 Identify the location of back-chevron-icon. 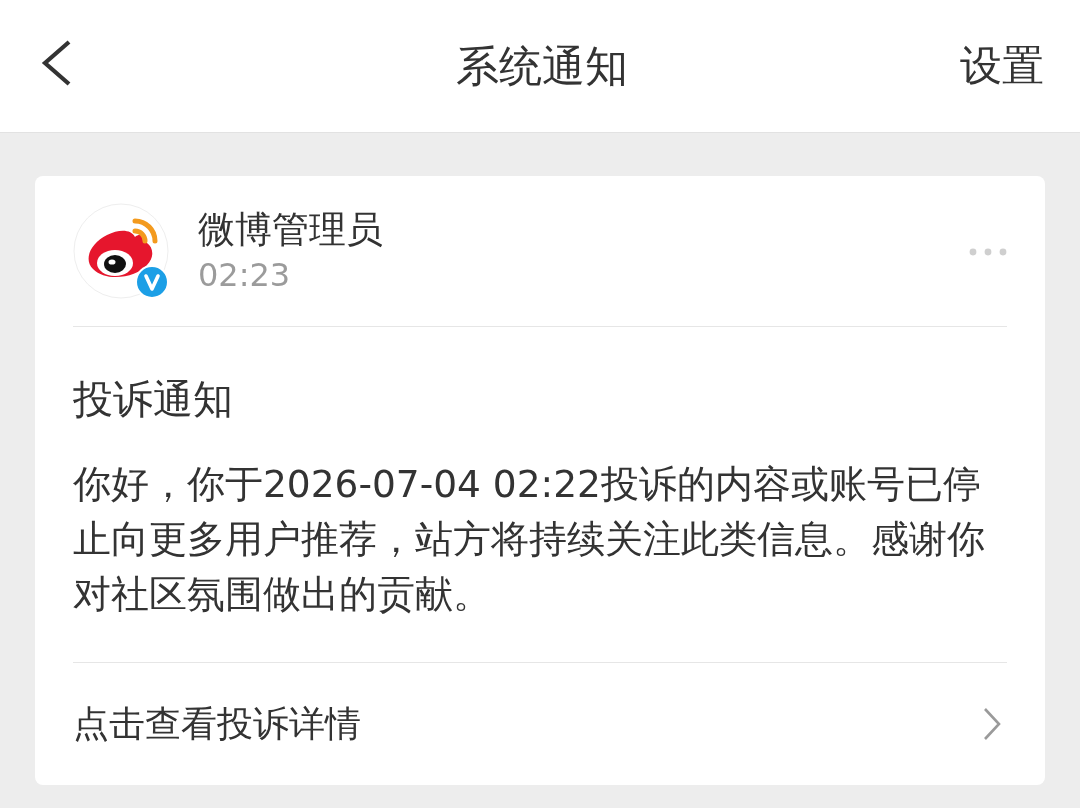
(56, 63).